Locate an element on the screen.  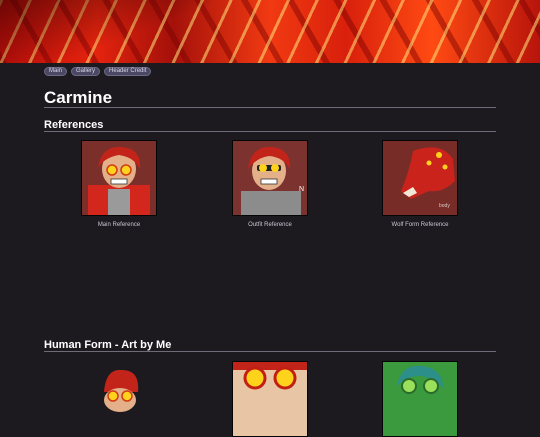
nav-header-credit-link: Header Credit is located at coordinates (128, 71).